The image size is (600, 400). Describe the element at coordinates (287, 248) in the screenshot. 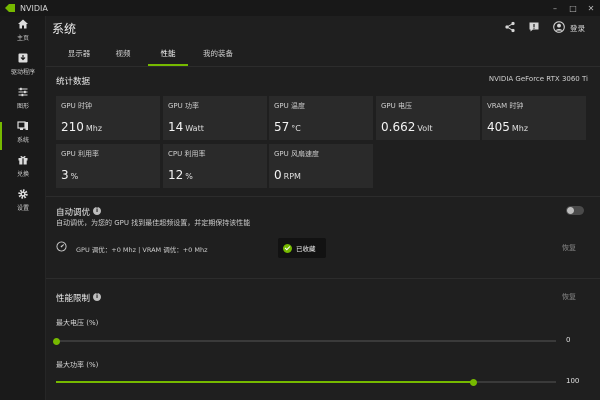

I see `checkmark-icon` at that location.